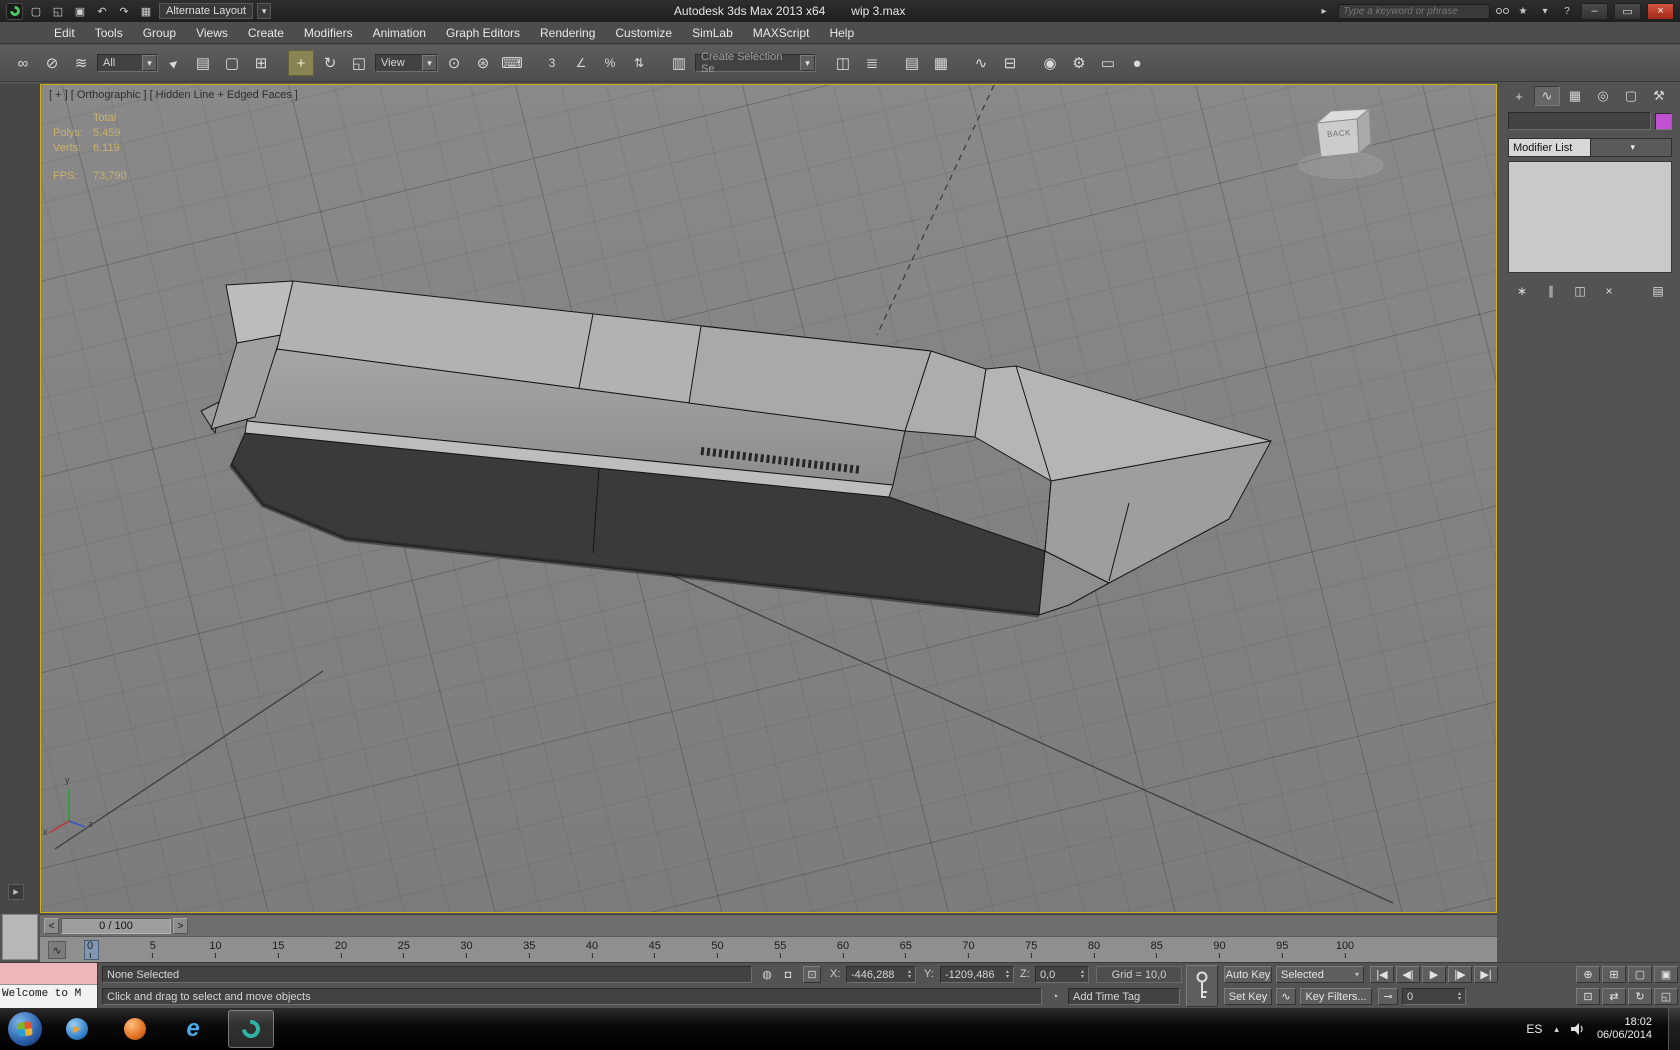  What do you see at coordinates (1575, 96) in the screenshot?
I see `tab-hierarchy: ▦` at bounding box center [1575, 96].